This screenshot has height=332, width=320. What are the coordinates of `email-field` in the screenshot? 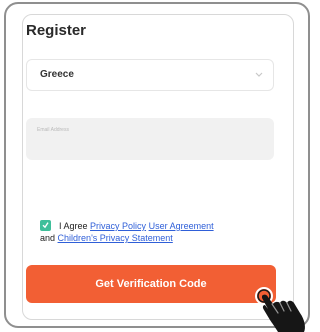 It's located at (150, 139).